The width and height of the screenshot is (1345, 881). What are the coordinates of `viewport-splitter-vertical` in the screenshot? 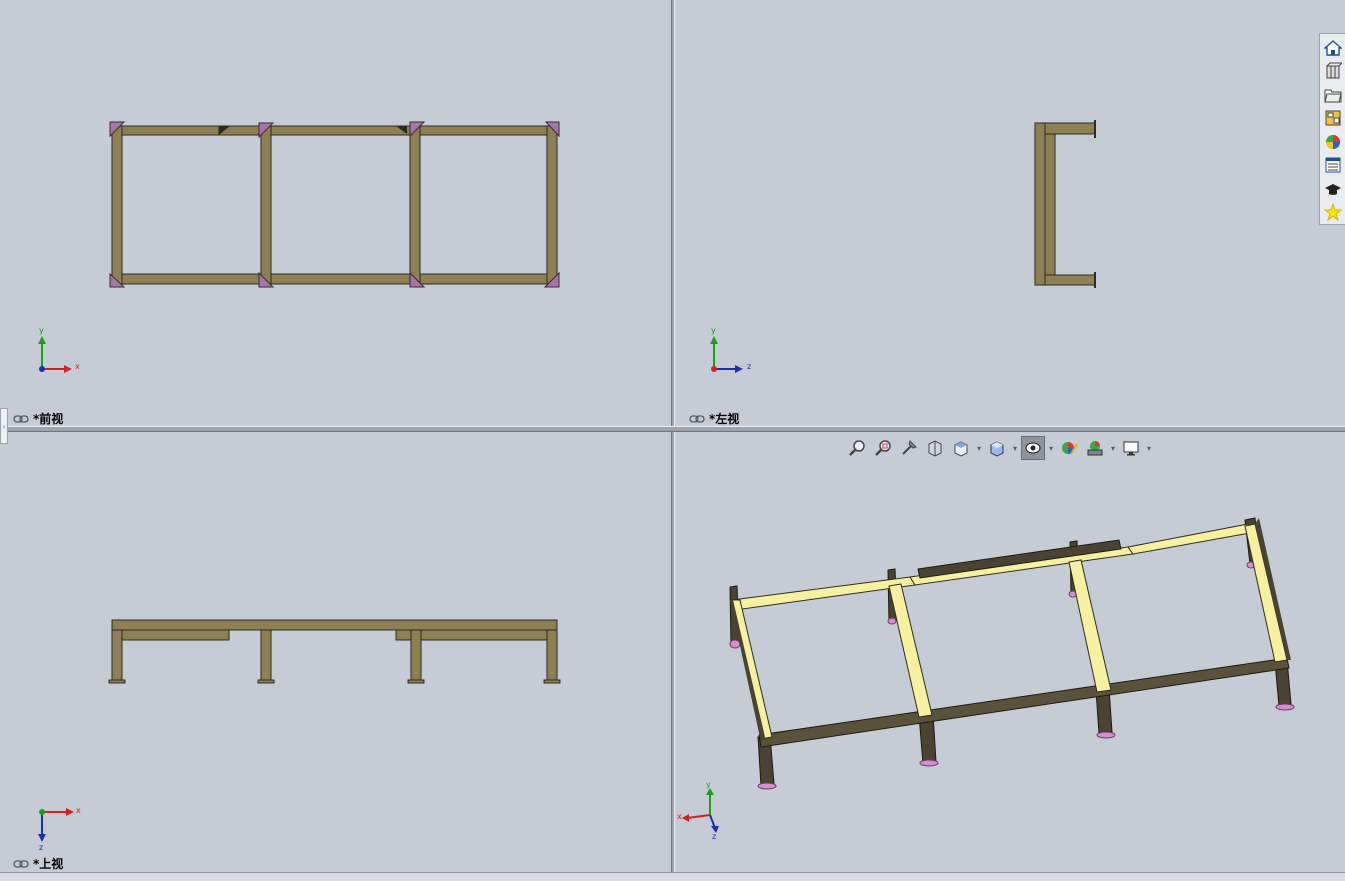 It's located at (673, 436).